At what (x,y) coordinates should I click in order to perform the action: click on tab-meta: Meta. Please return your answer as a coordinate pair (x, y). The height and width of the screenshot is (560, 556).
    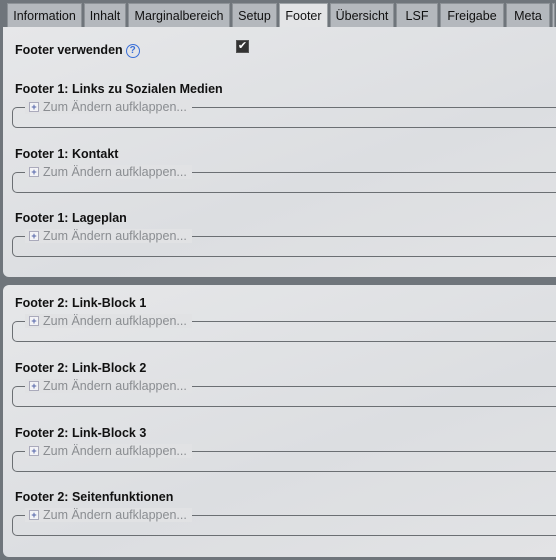
    Looking at the image, I should click on (528, 15).